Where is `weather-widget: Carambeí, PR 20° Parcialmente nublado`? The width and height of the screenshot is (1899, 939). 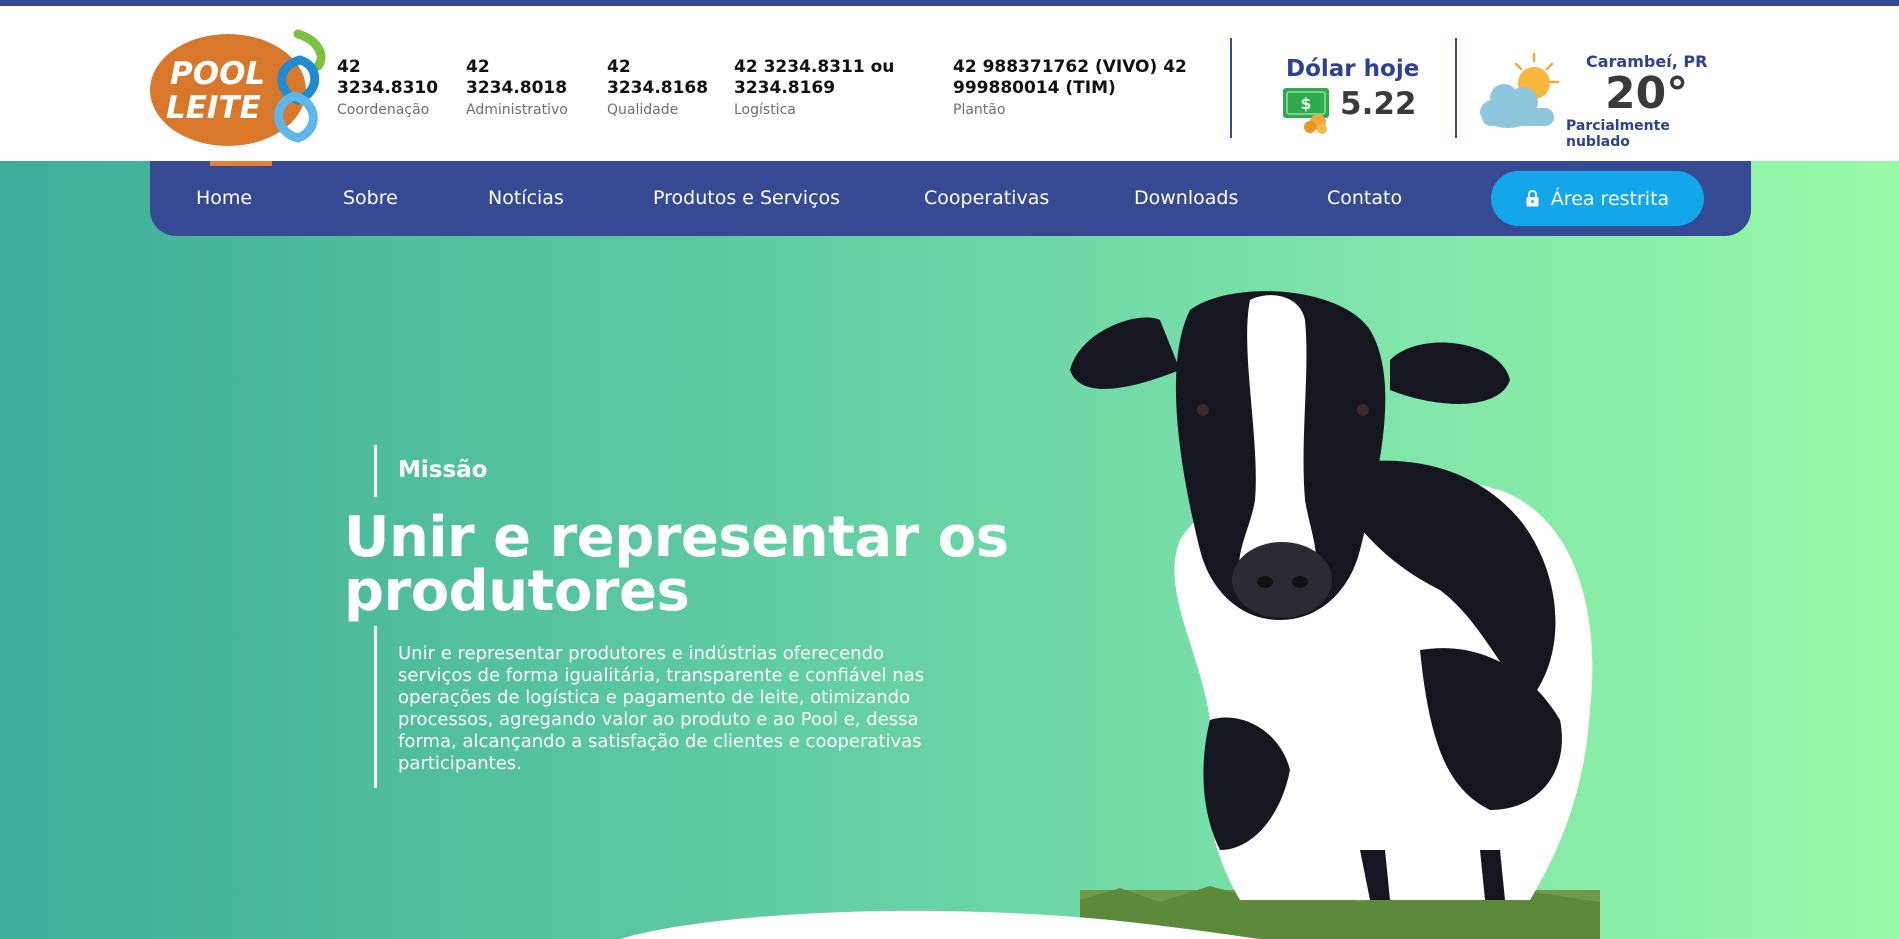 weather-widget: Carambeí, PR 20° Parcialmente nublado is located at coordinates (1608, 100).